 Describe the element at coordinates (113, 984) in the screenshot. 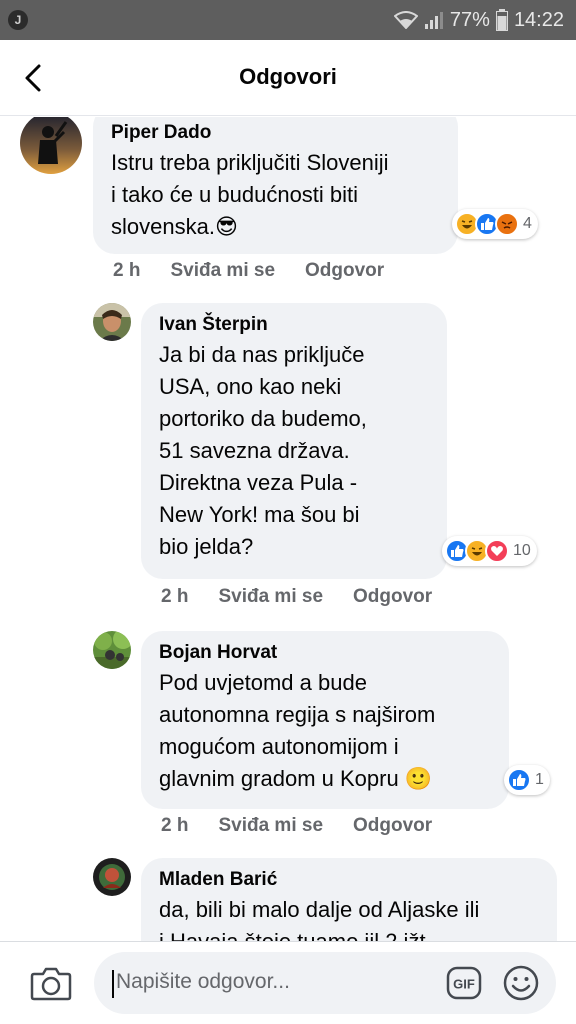

I see `text-cursor` at that location.